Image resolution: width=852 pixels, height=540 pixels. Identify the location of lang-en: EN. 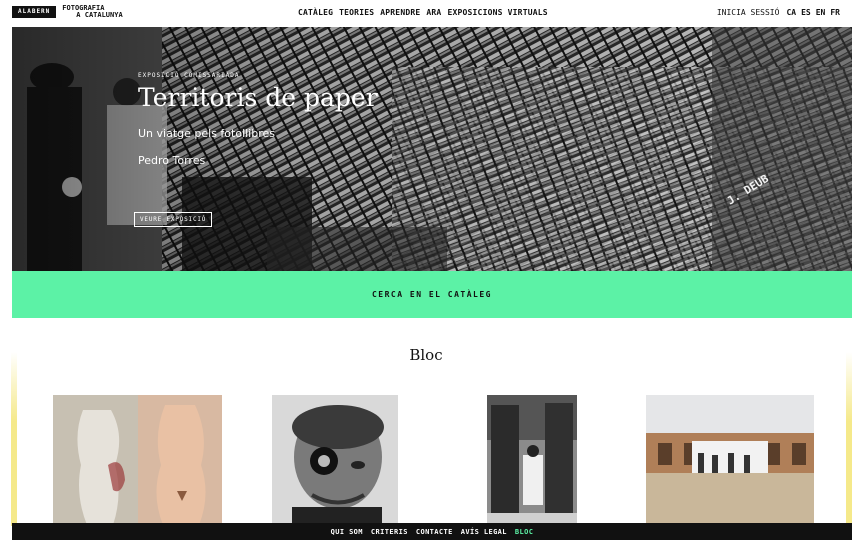
(821, 12).